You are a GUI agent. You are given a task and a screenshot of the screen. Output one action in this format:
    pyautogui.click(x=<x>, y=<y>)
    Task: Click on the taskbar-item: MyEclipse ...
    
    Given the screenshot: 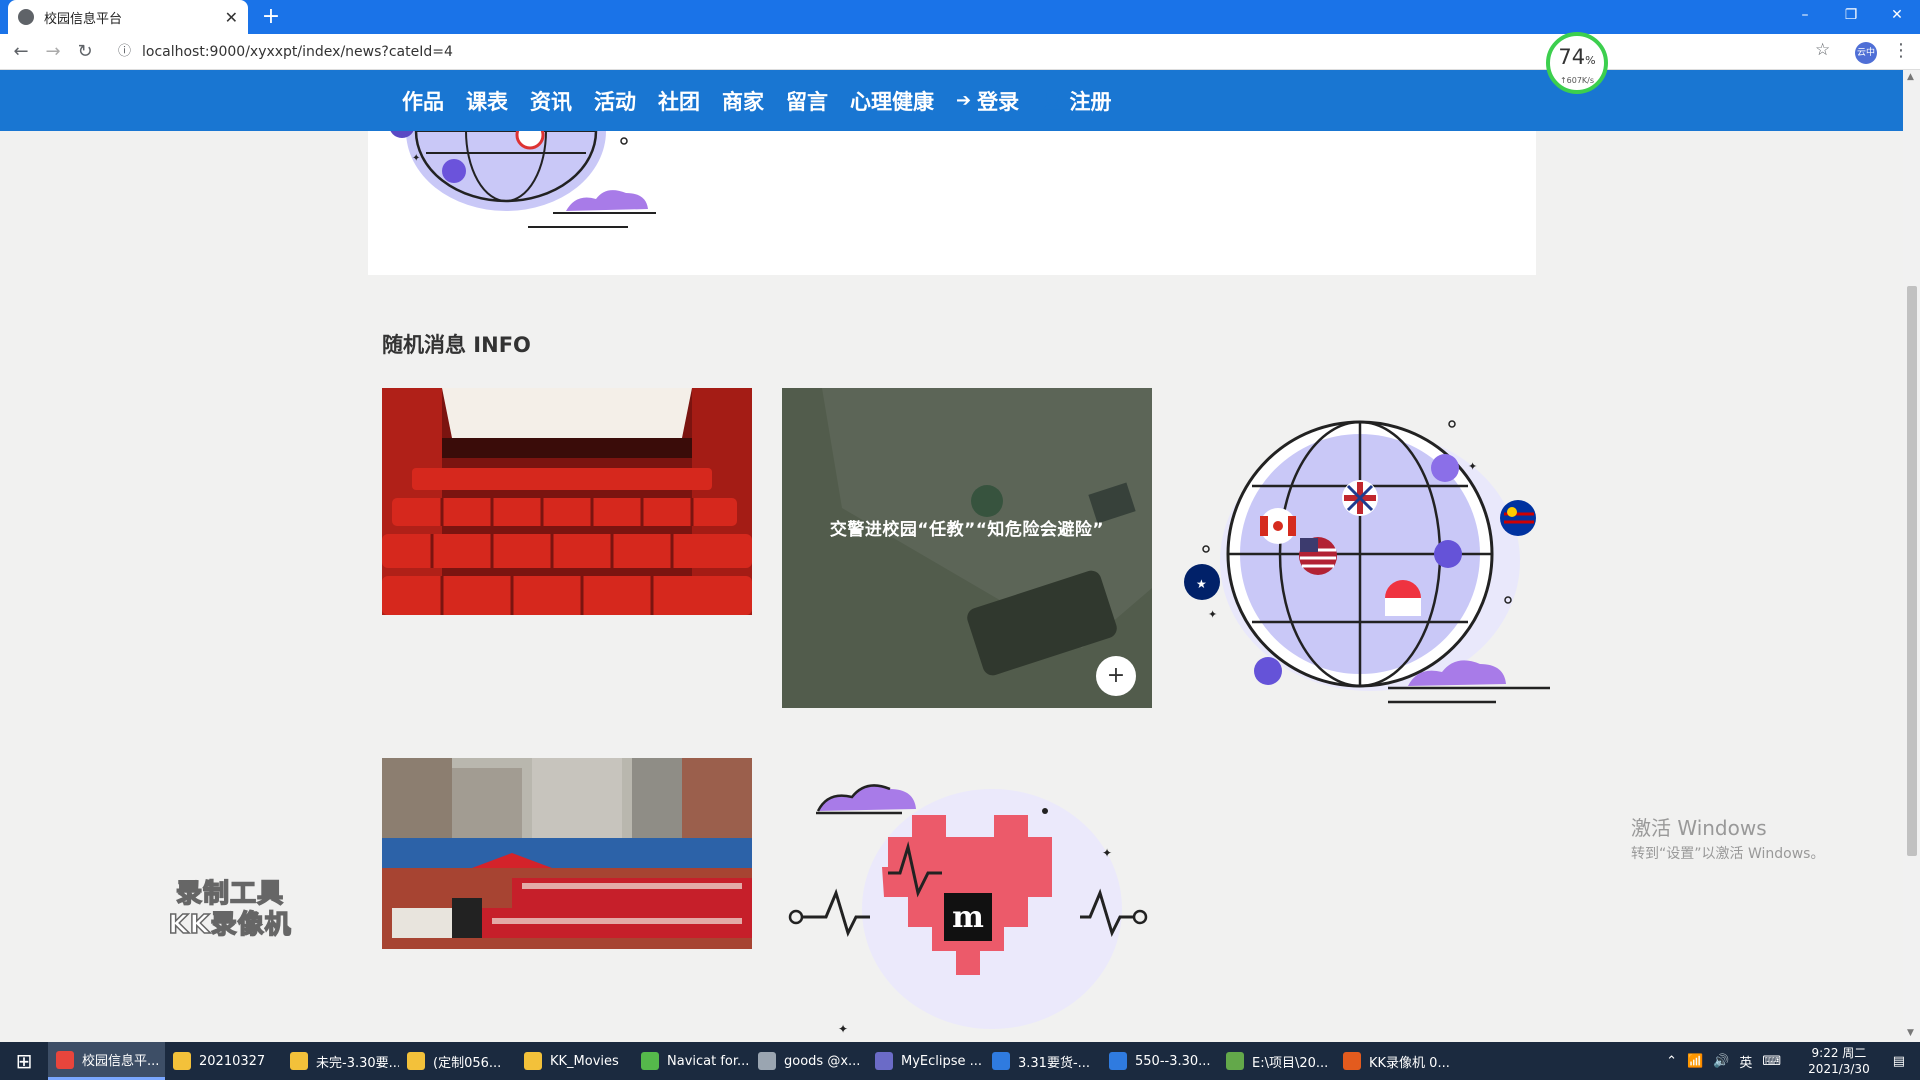 What is the action you would take?
    pyautogui.click(x=925, y=1061)
    